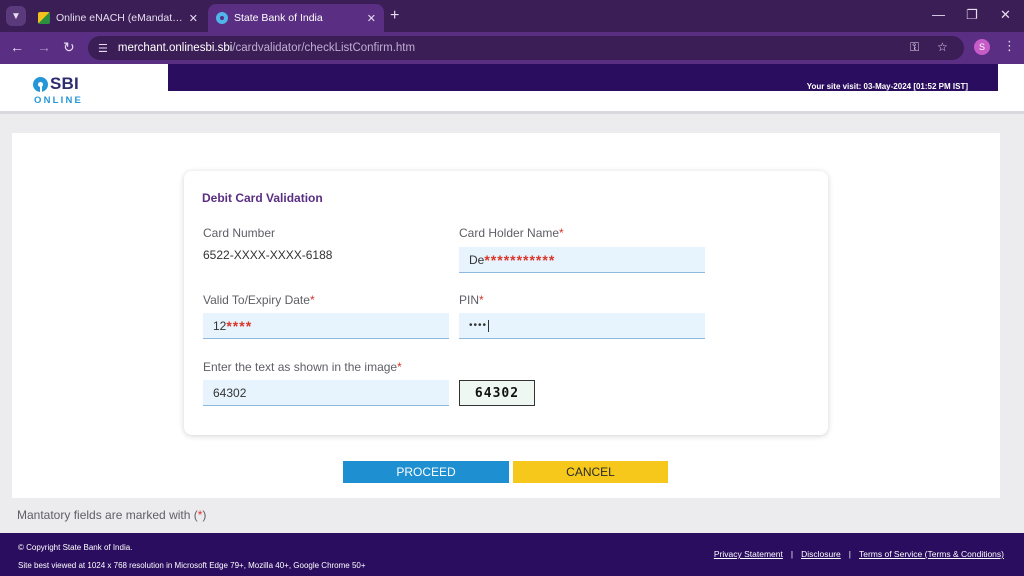 This screenshot has height=576, width=1024. Describe the element at coordinates (938, 14) in the screenshot. I see `minimize-icon: —` at that location.